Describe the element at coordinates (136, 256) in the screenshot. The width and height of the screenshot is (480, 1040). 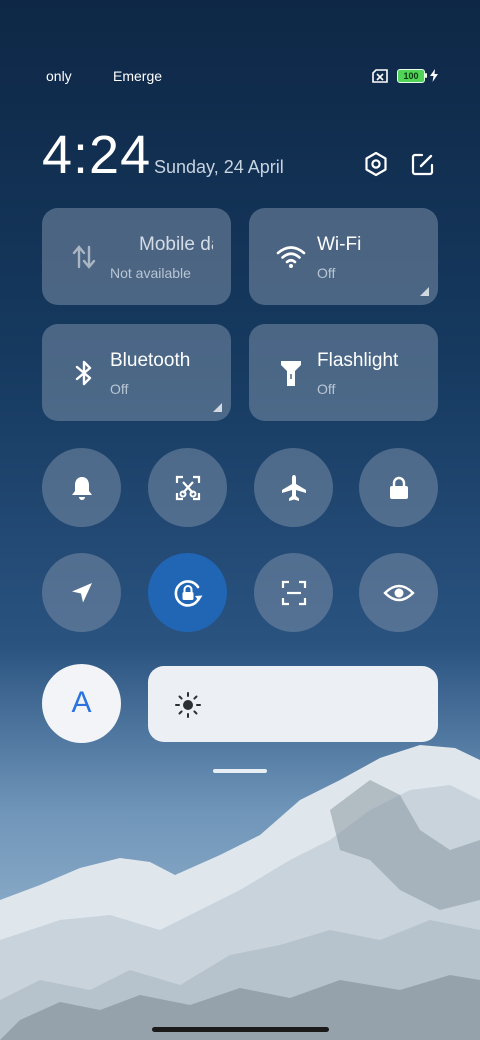
I see `tile-mobile-data: Mobile data Not available` at that location.